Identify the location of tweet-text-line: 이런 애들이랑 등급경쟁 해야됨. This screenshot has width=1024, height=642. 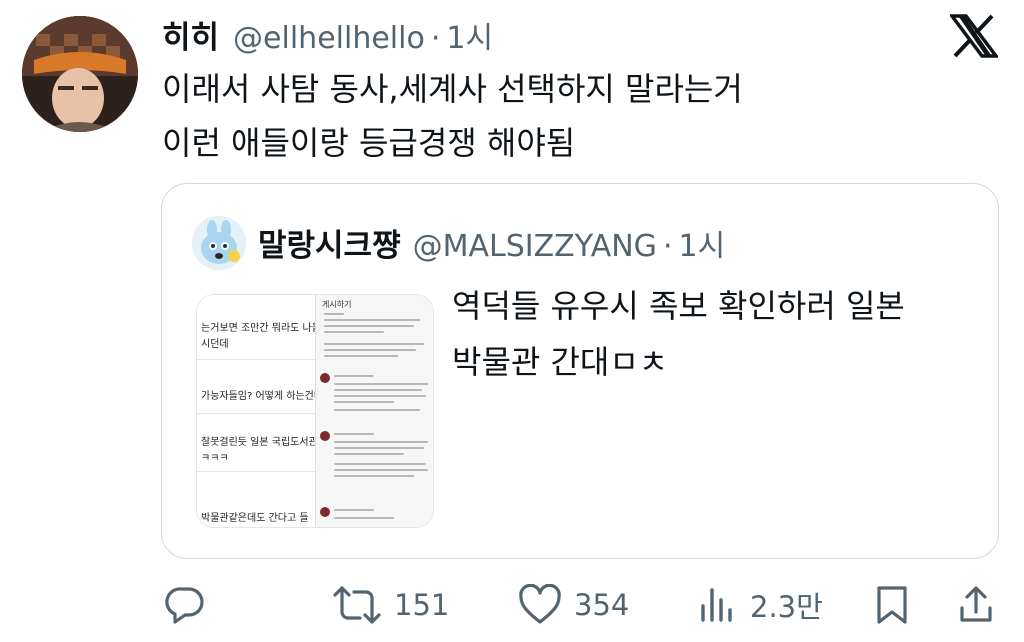
(369, 143).